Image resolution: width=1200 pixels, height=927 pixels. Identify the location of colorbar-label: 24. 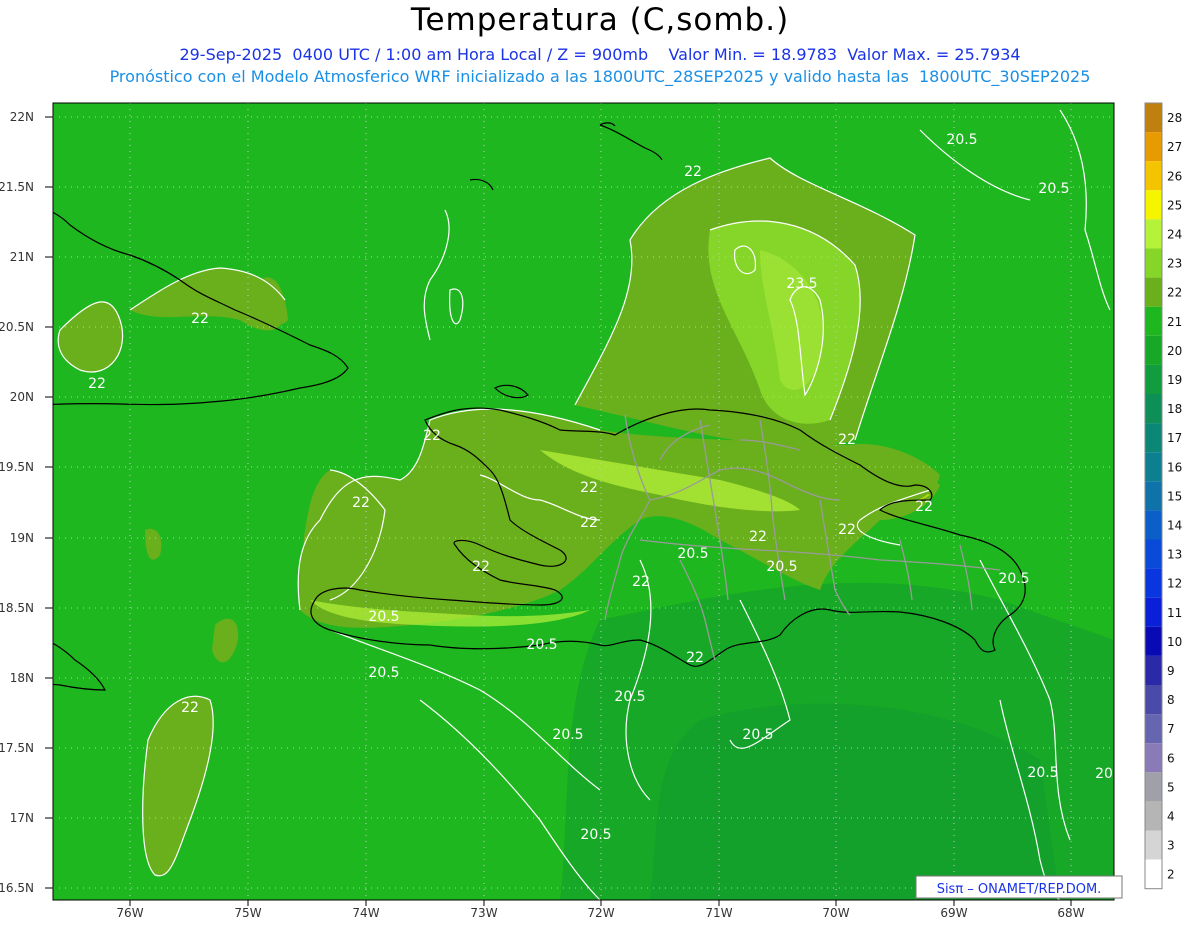
(1174, 235).